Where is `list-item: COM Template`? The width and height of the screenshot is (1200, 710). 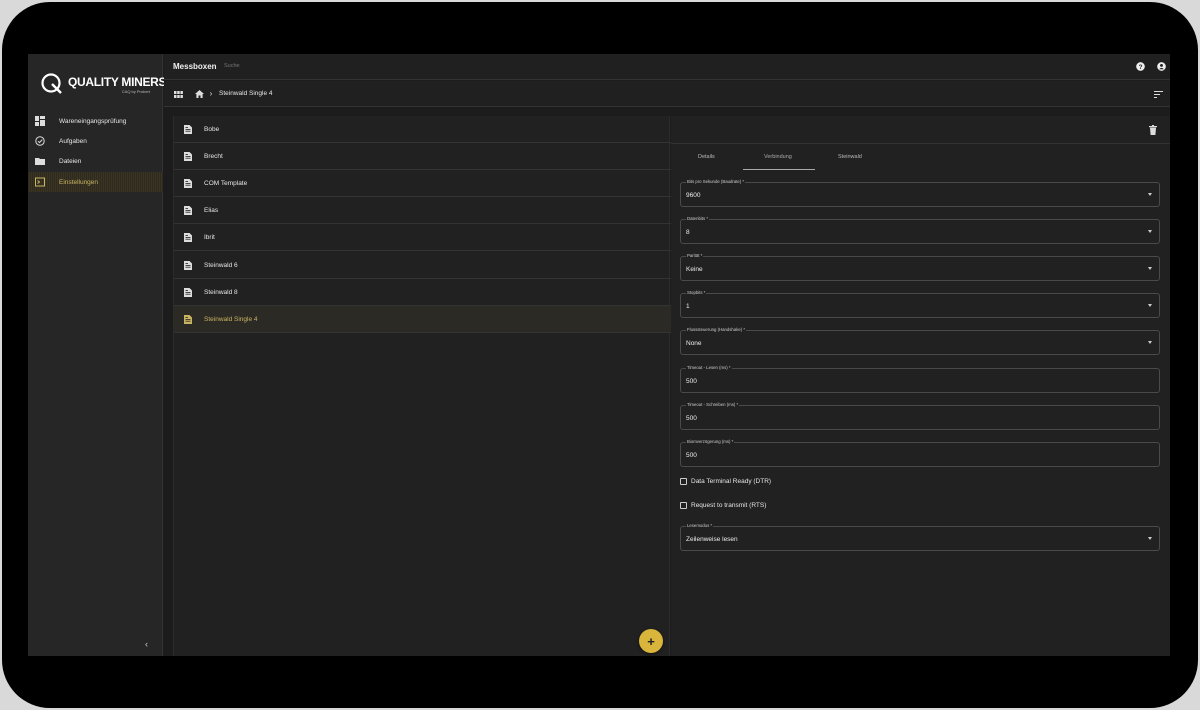 list-item: COM Template is located at coordinates (422, 183).